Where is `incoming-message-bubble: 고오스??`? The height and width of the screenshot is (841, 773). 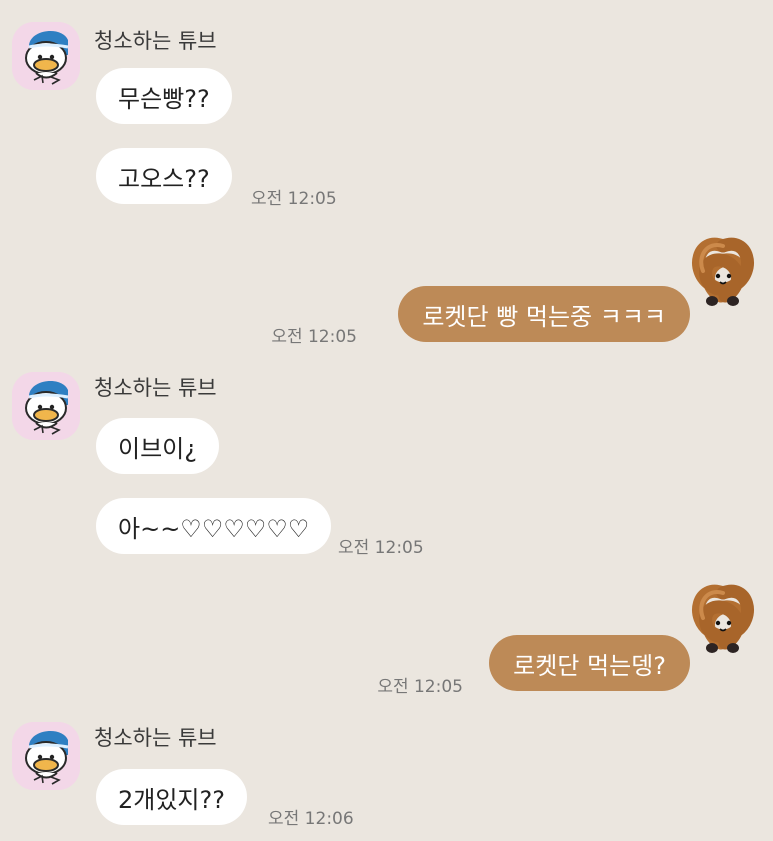
incoming-message-bubble: 고오스?? is located at coordinates (164, 176).